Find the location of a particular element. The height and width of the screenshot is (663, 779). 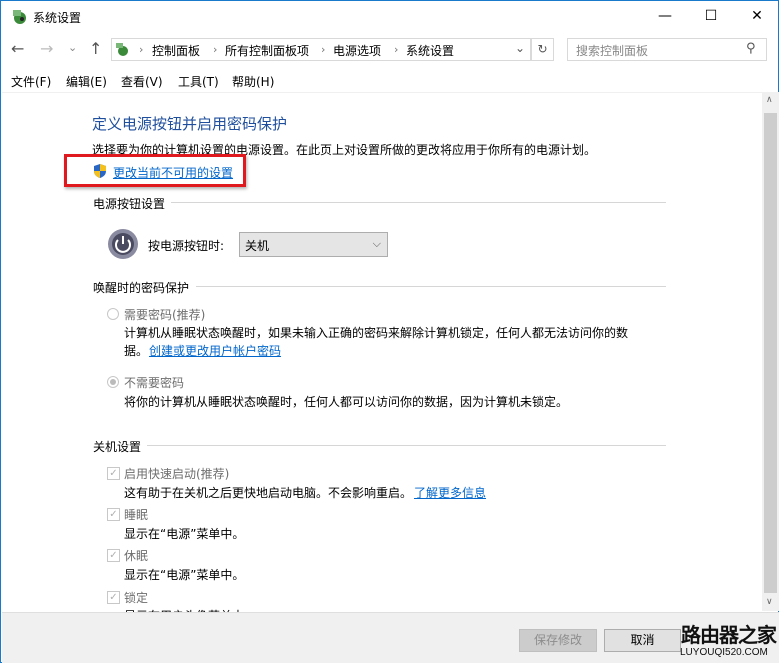

section-power-button: 电源按钮设置 is located at coordinates (129, 204).